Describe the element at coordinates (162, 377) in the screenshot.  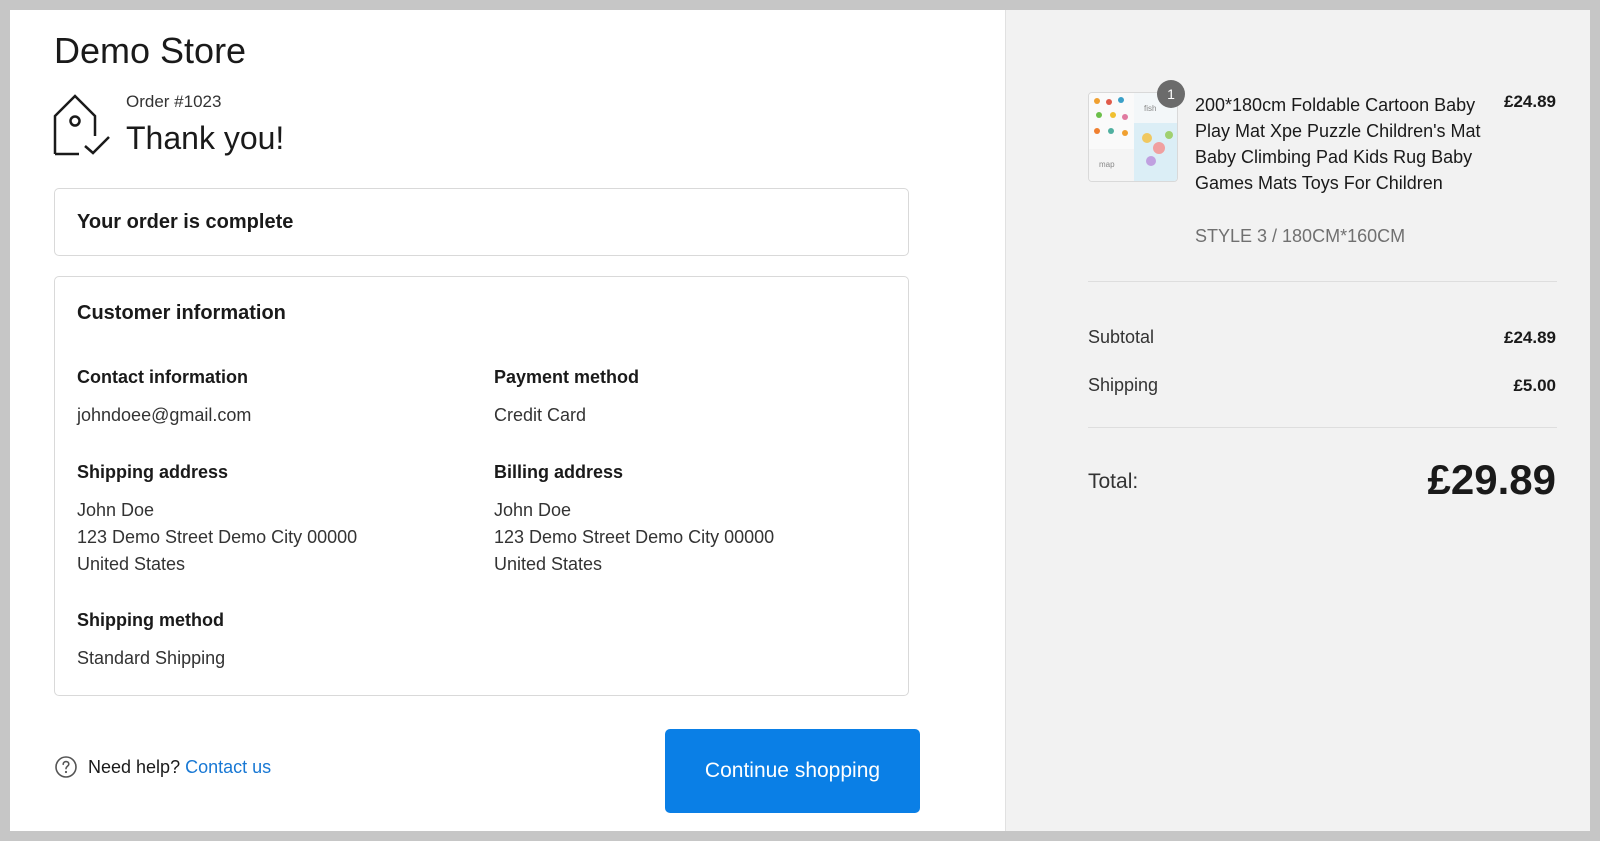
I see `contact-information-label: Contact information` at that location.